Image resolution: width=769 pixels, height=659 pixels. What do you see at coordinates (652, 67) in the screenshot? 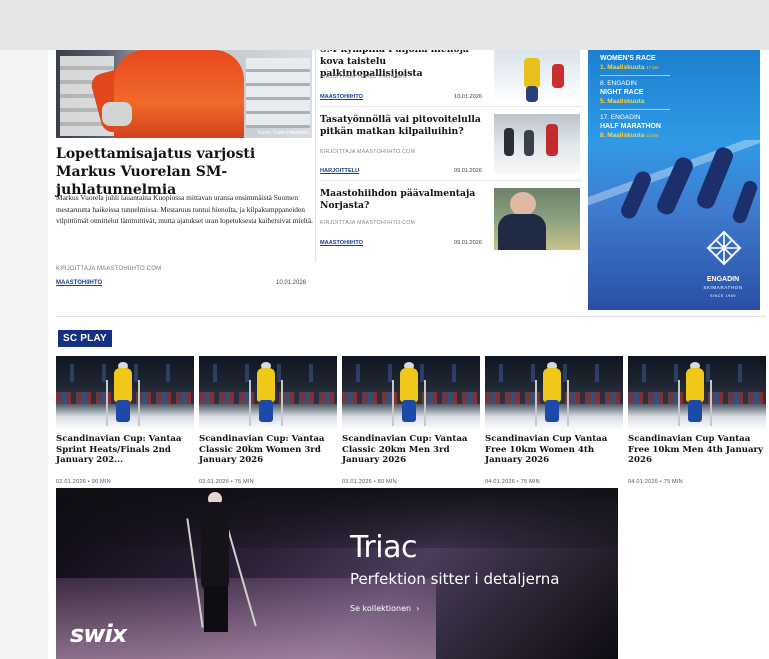
I see `ad-distance: 17 km` at bounding box center [652, 67].